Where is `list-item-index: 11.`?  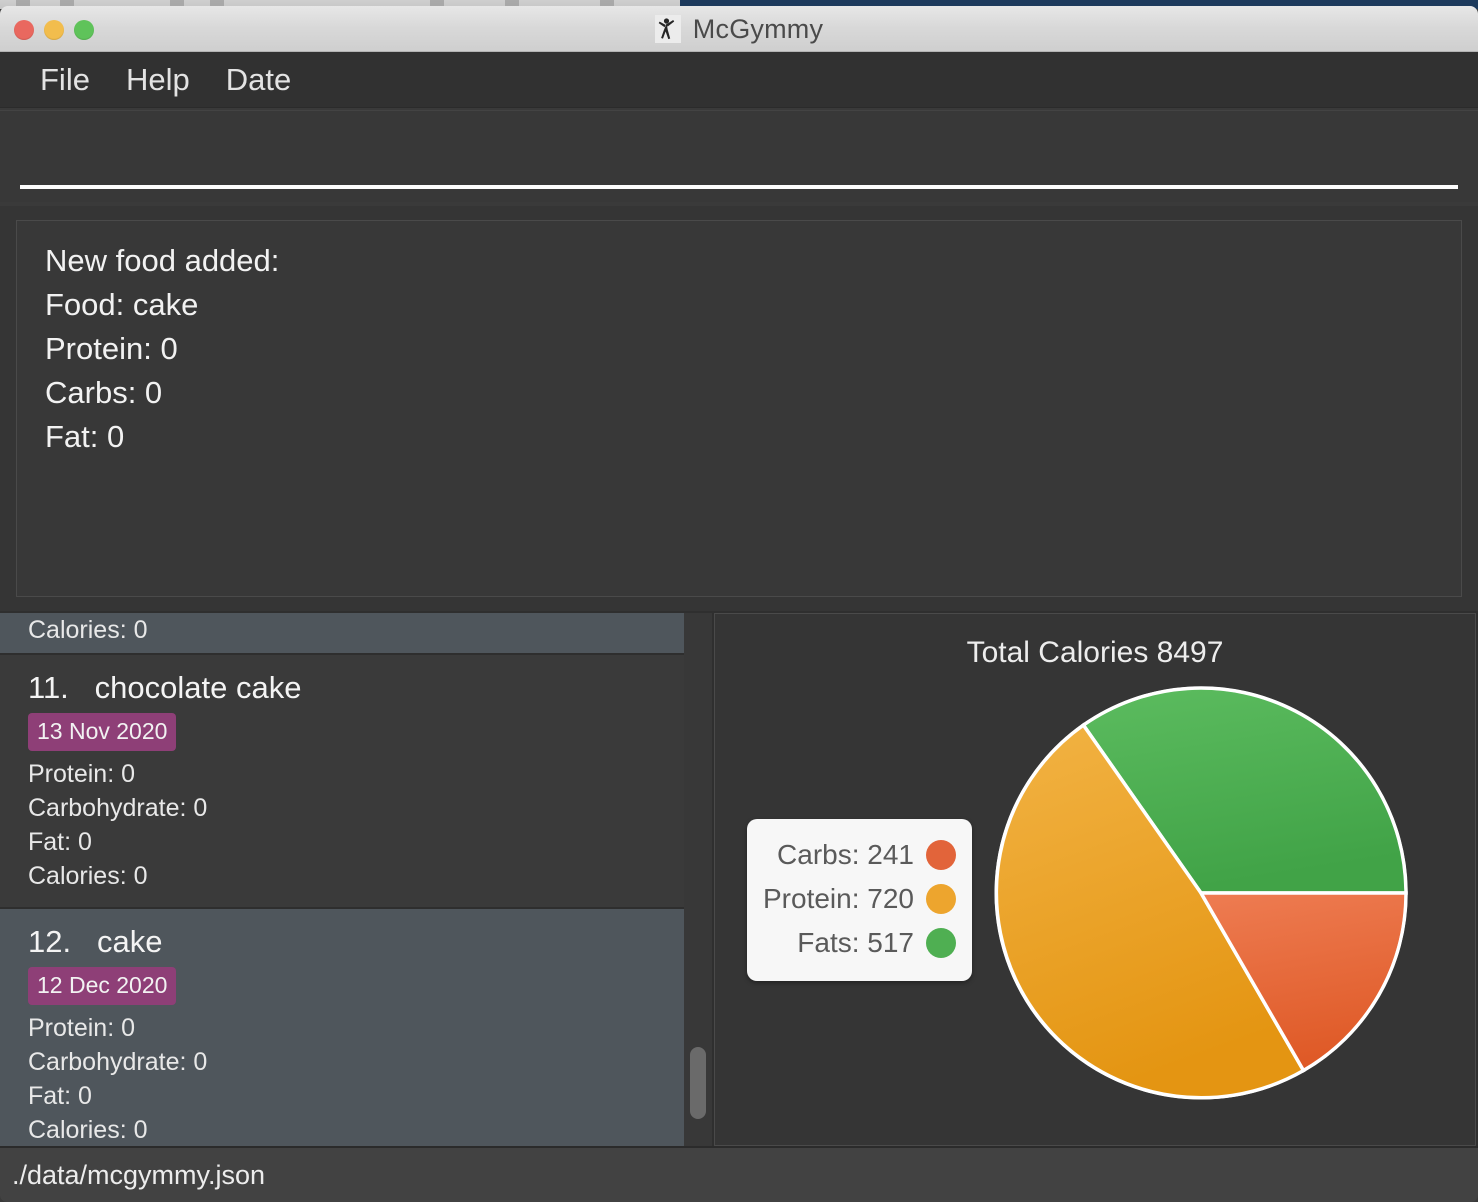 list-item-index: 11. is located at coordinates (48, 687).